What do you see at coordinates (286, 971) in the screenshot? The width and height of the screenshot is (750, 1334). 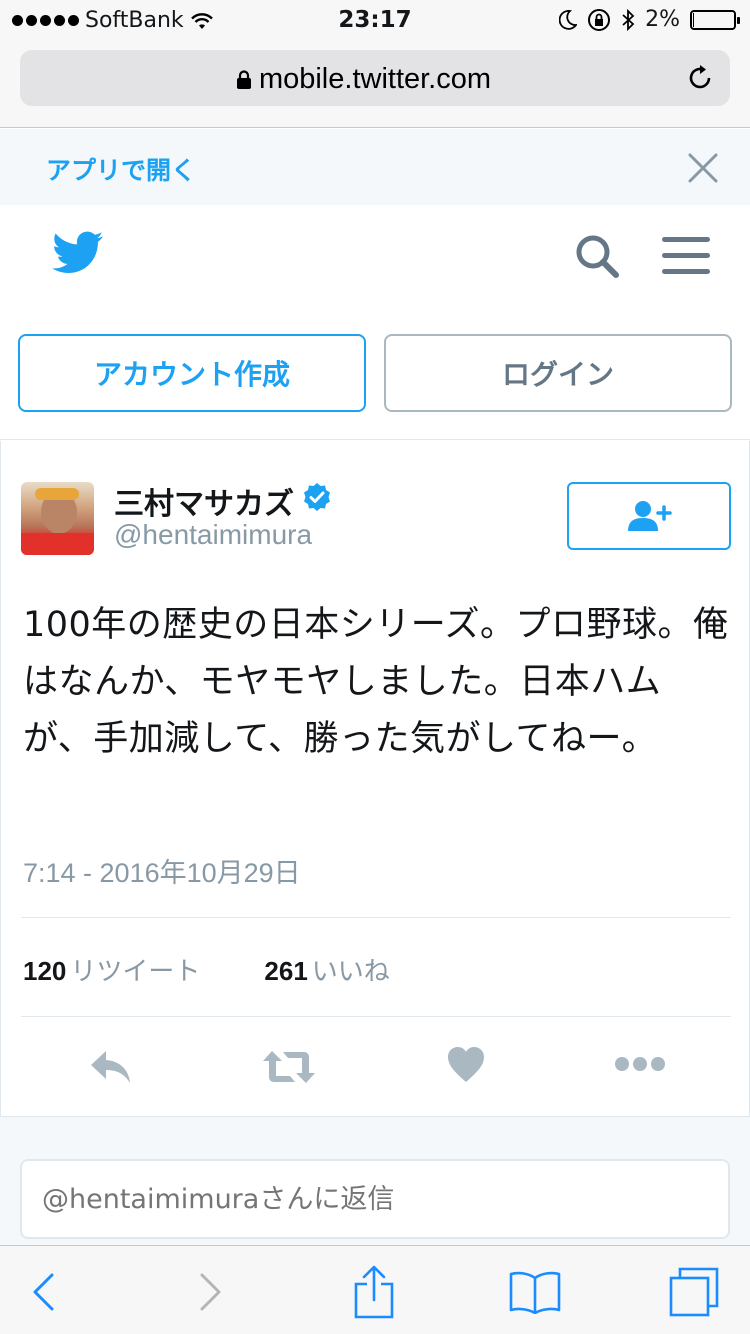 I see `like-count: 261` at bounding box center [286, 971].